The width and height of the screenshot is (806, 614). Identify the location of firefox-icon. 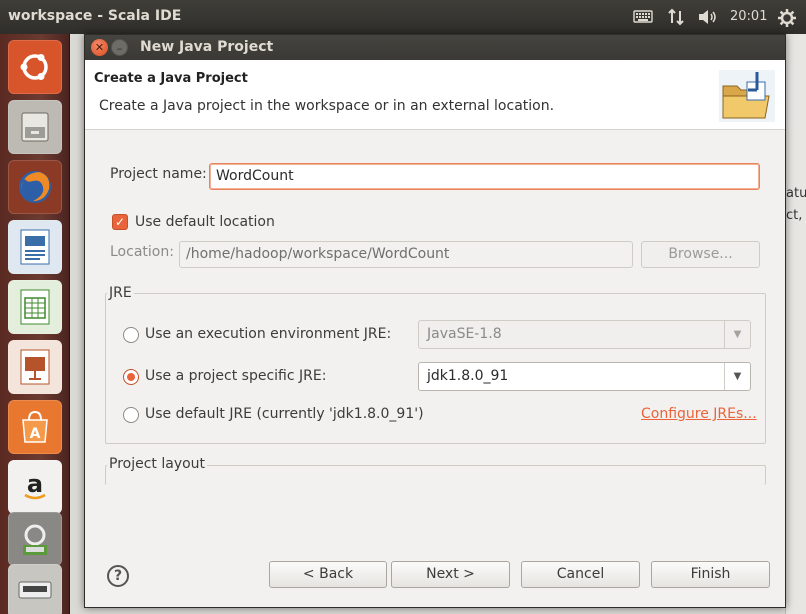
(35, 187).